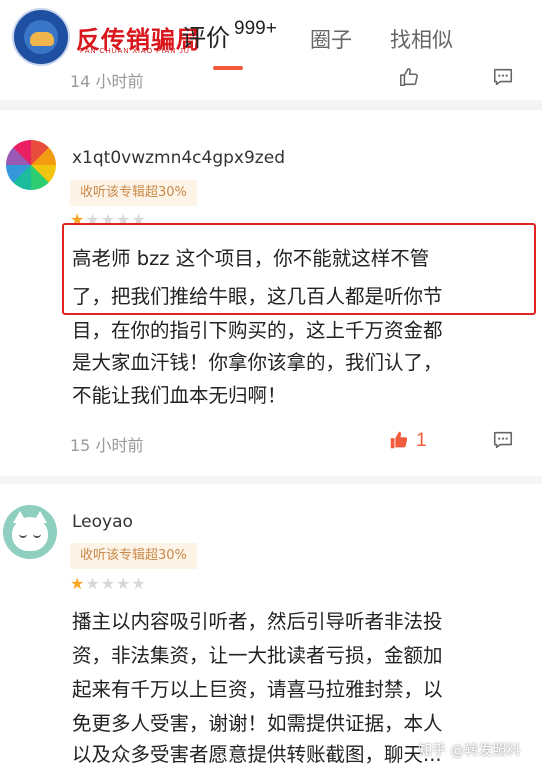 This screenshot has height=773, width=542. What do you see at coordinates (469, 751) in the screenshot?
I see `watermark: 知乎 @转发照料` at bounding box center [469, 751].